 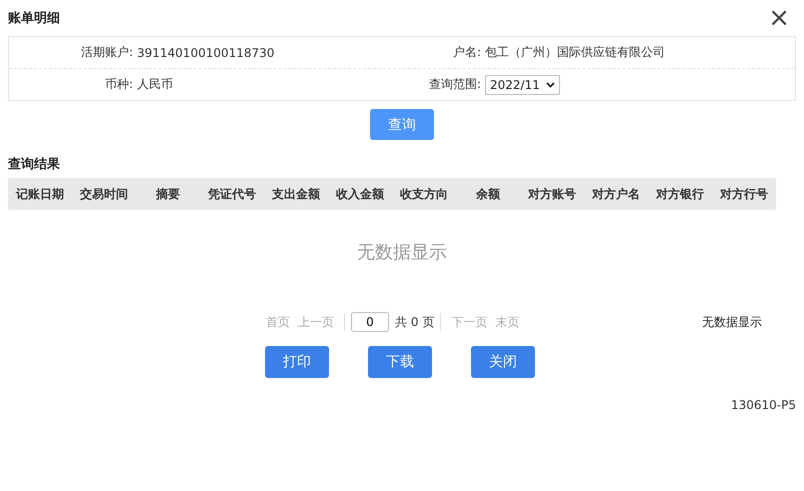 What do you see at coordinates (232, 194) in the screenshot?
I see `column-header: 凭证代号` at bounding box center [232, 194].